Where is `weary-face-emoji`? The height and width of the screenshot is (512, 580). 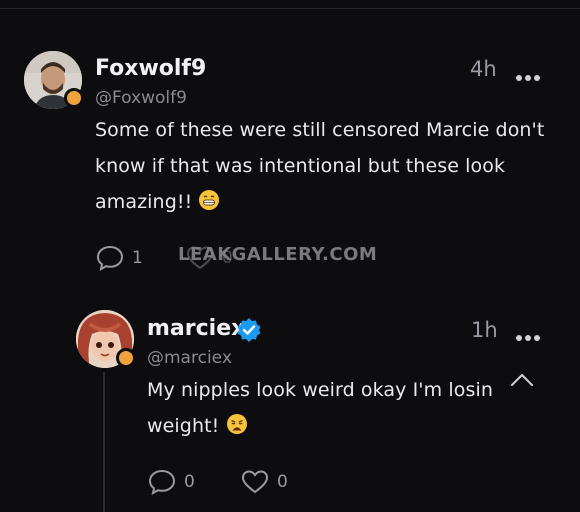 weary-face-emoji is located at coordinates (236, 424).